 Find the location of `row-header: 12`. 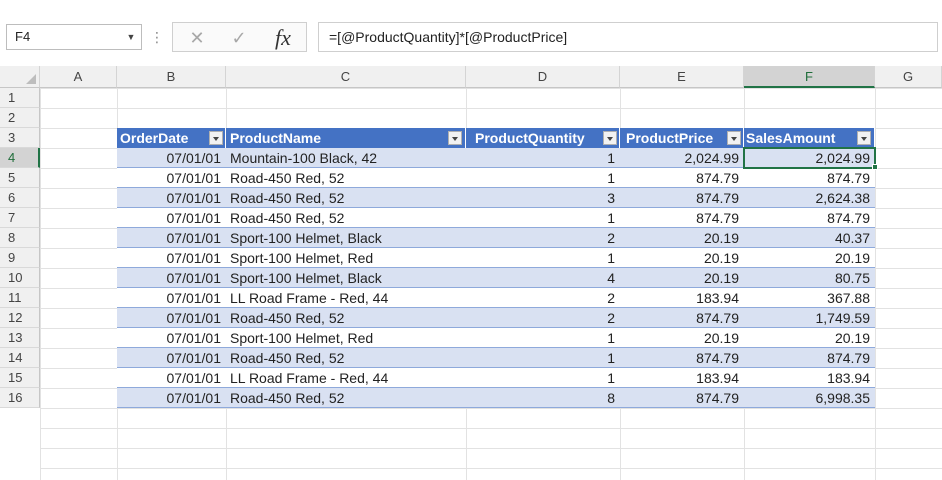

row-header: 12 is located at coordinates (20, 318).